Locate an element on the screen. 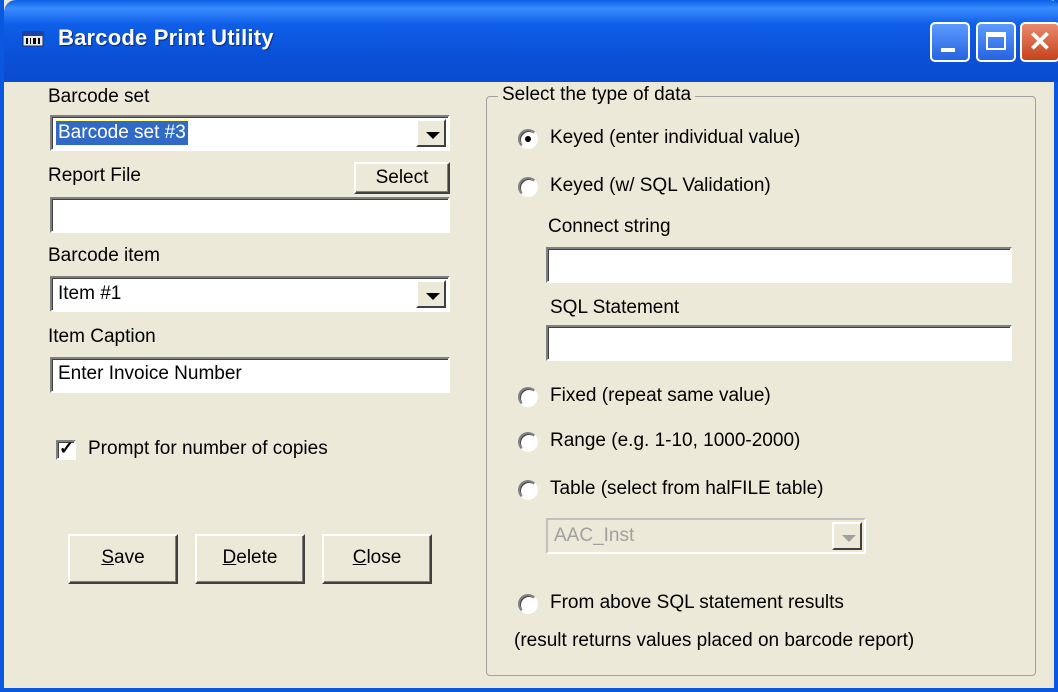 Image resolution: width=1058 pixels, height=692 pixels. barcode-set-label: Barcode set is located at coordinates (99, 96).